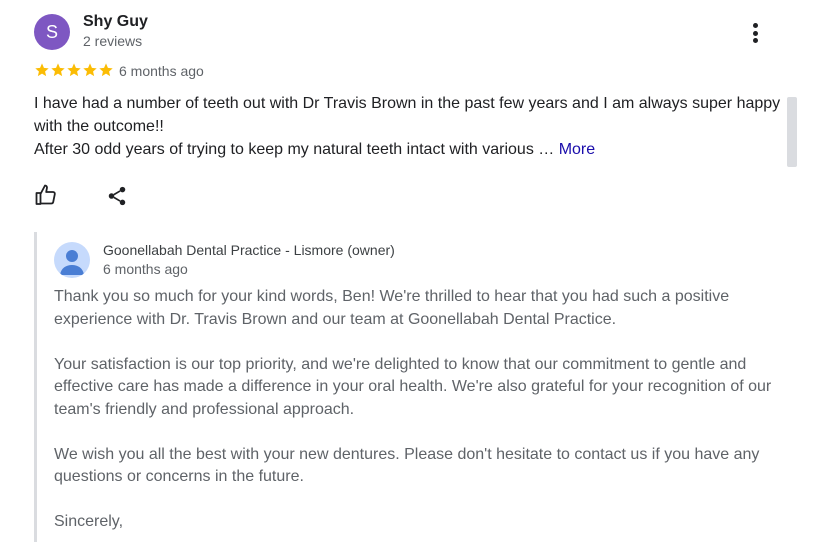 This screenshot has height=556, width=822. Describe the element at coordinates (755, 33) in the screenshot. I see `more-vert-icon` at that location.